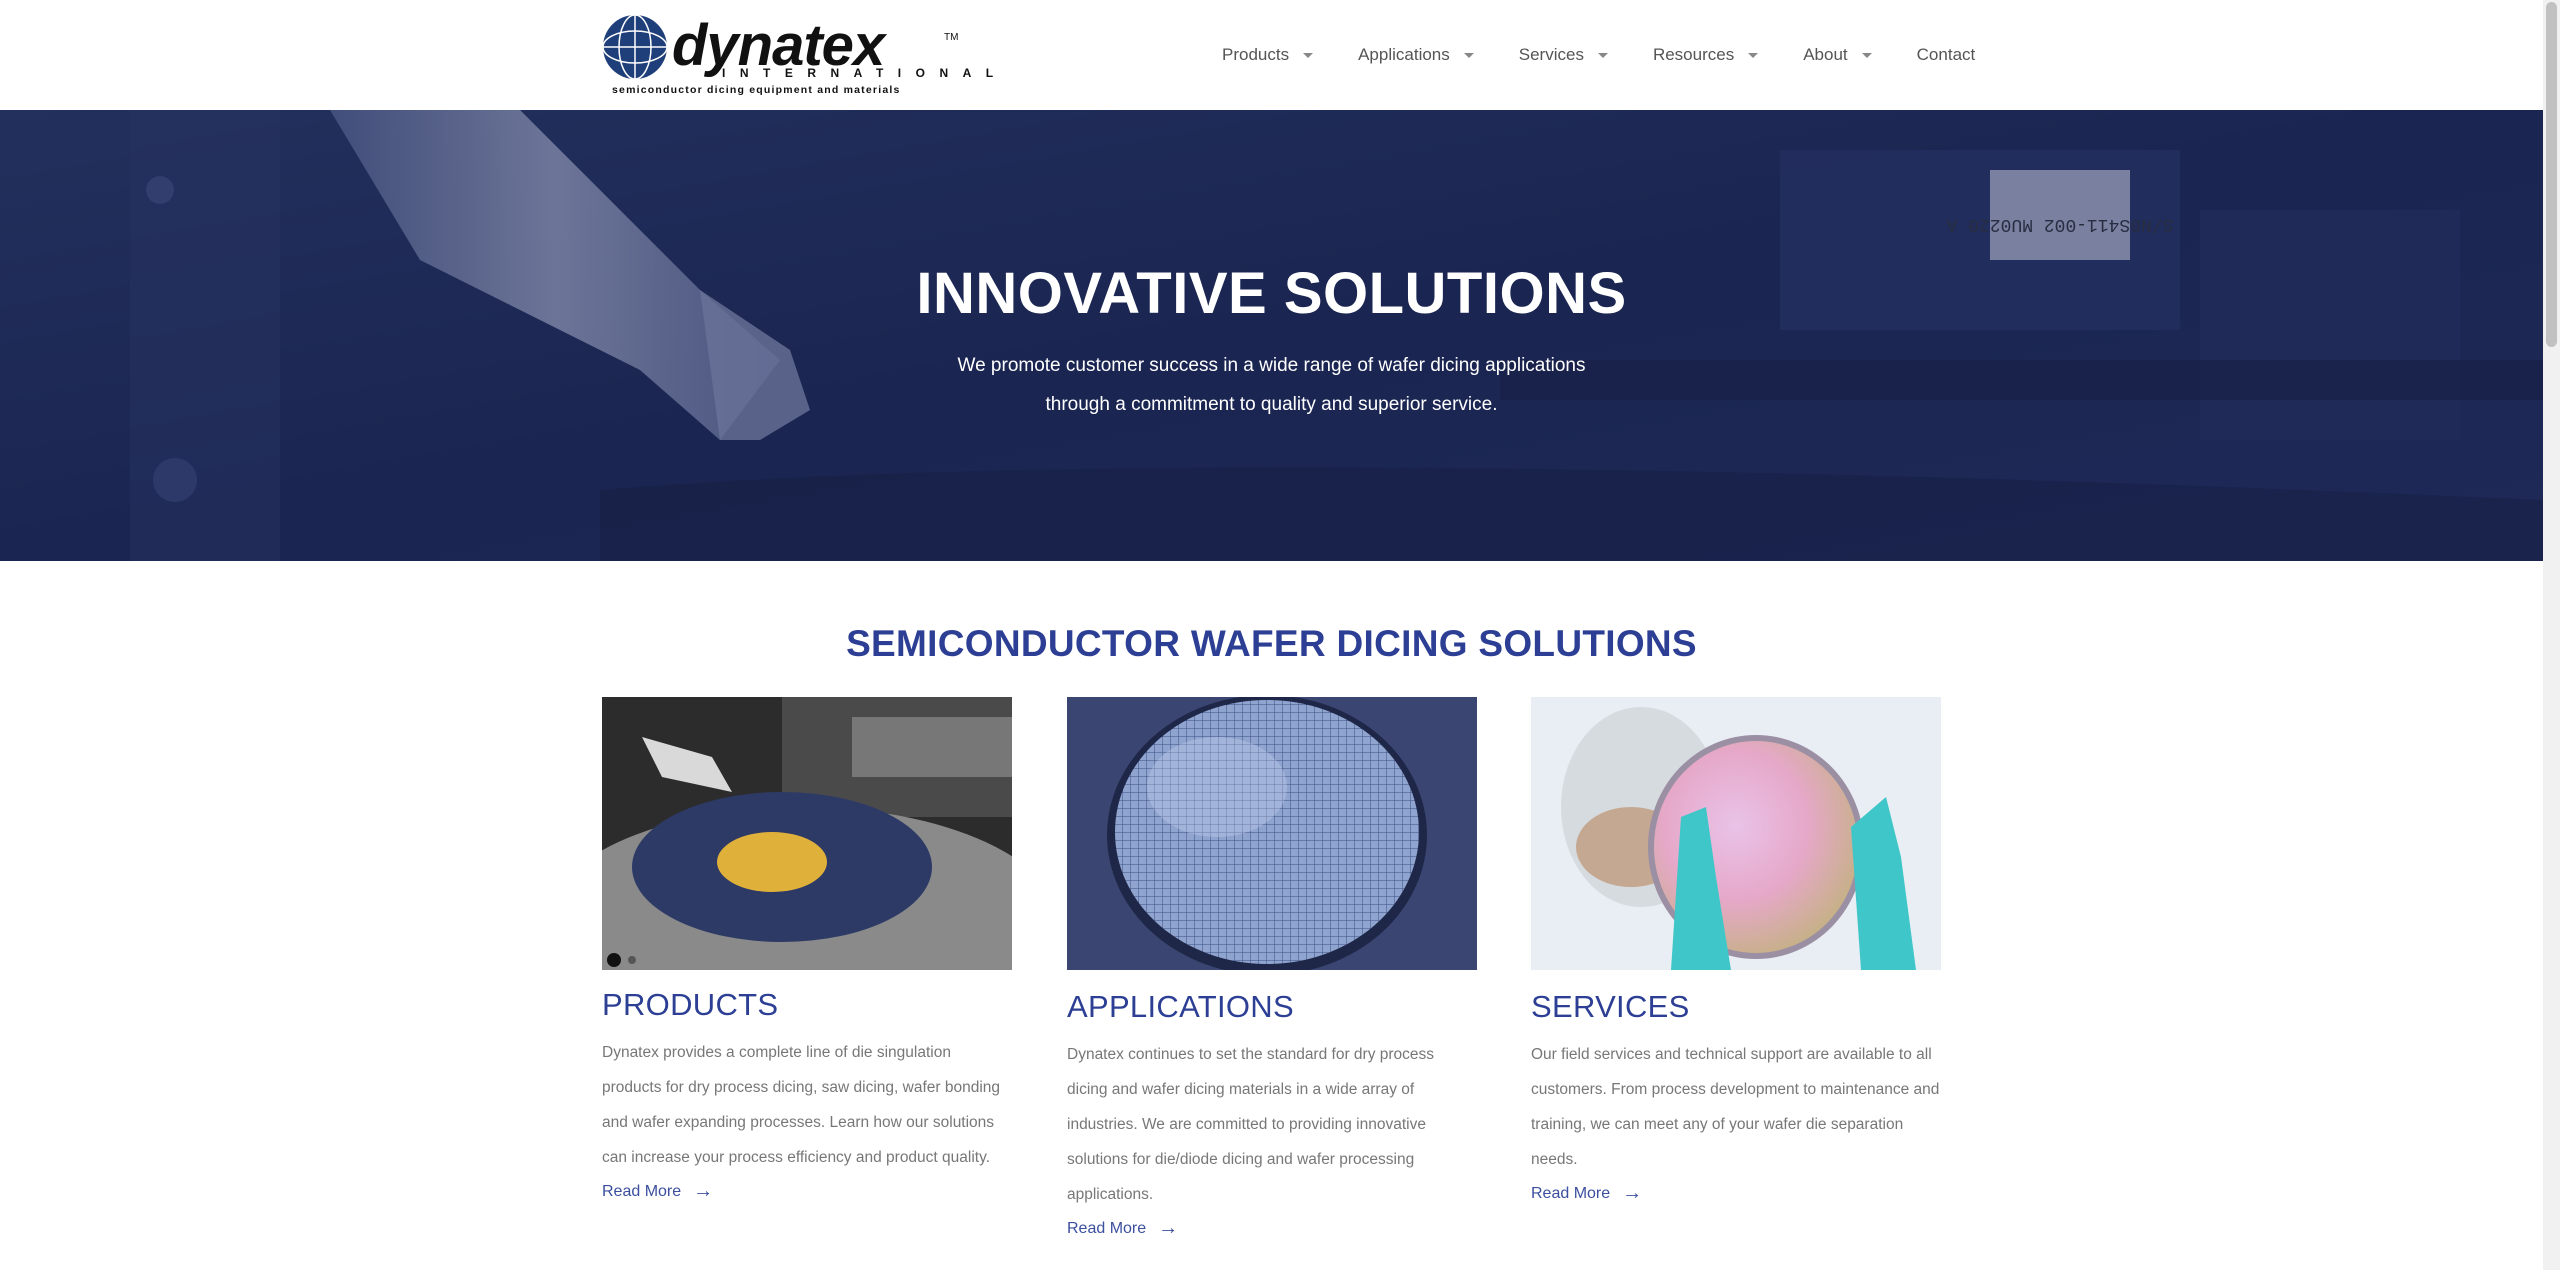 This screenshot has height=1270, width=2560. Describe the element at coordinates (1271, 643) in the screenshot. I see `section-title: SEMICONDUCTOR WAFER DICING SOLUTIONS` at that location.